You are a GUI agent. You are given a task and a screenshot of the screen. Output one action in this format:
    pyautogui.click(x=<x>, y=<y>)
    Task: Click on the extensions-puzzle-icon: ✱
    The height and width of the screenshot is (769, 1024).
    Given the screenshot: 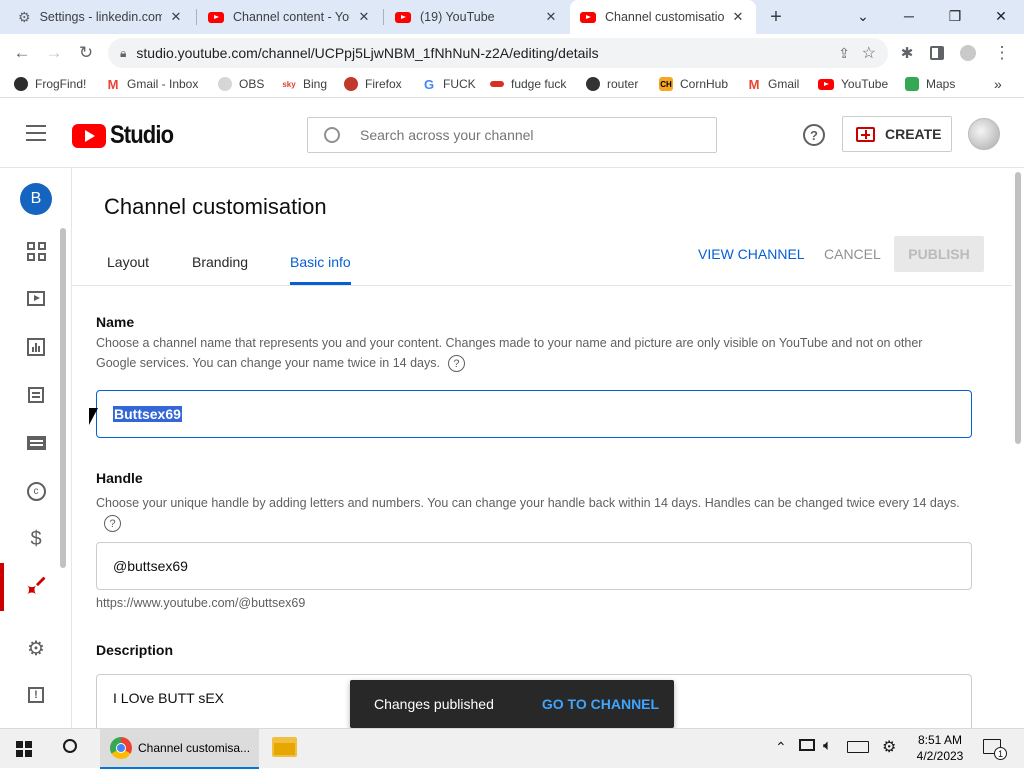 What is the action you would take?
    pyautogui.click(x=907, y=53)
    